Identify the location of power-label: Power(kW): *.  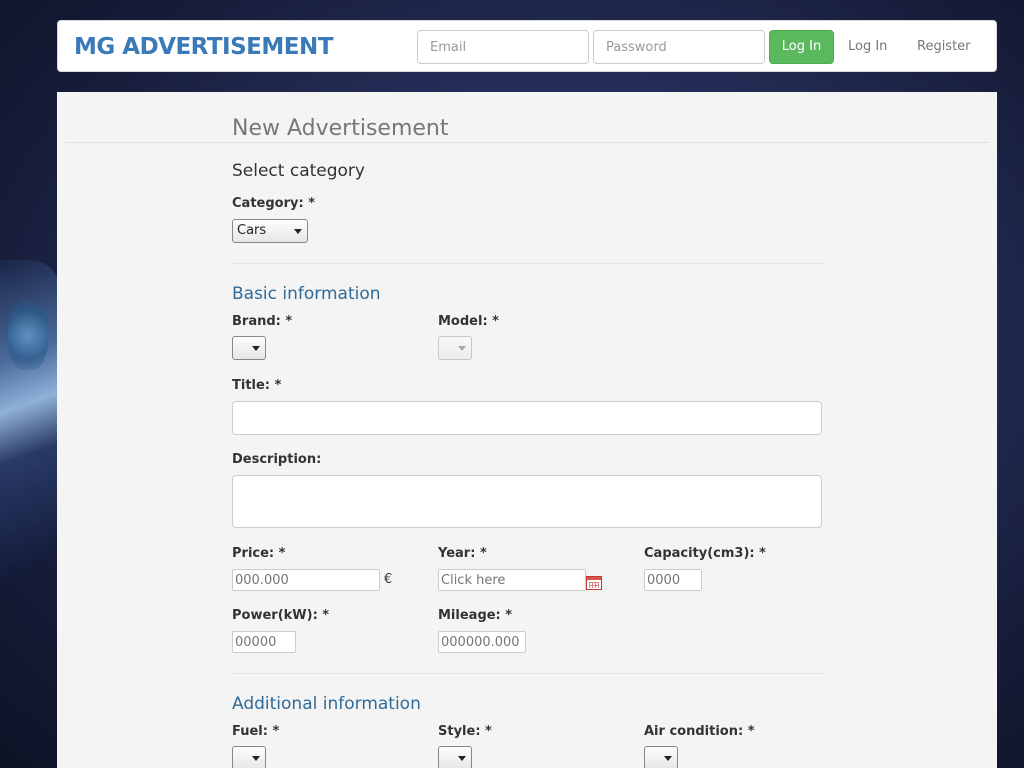
(281, 615).